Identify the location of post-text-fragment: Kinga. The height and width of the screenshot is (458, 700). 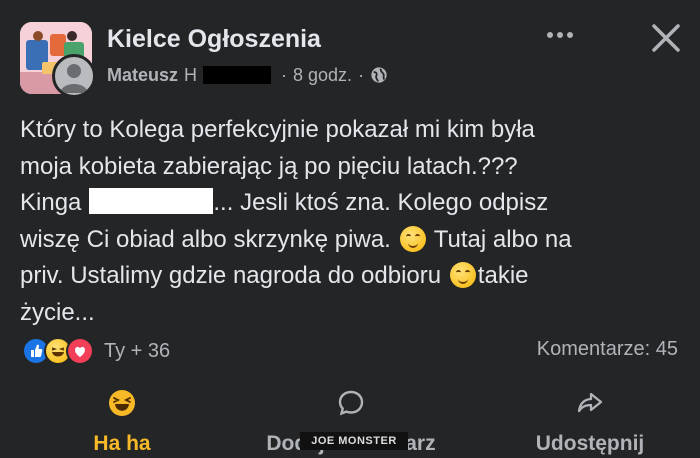
(51, 202).